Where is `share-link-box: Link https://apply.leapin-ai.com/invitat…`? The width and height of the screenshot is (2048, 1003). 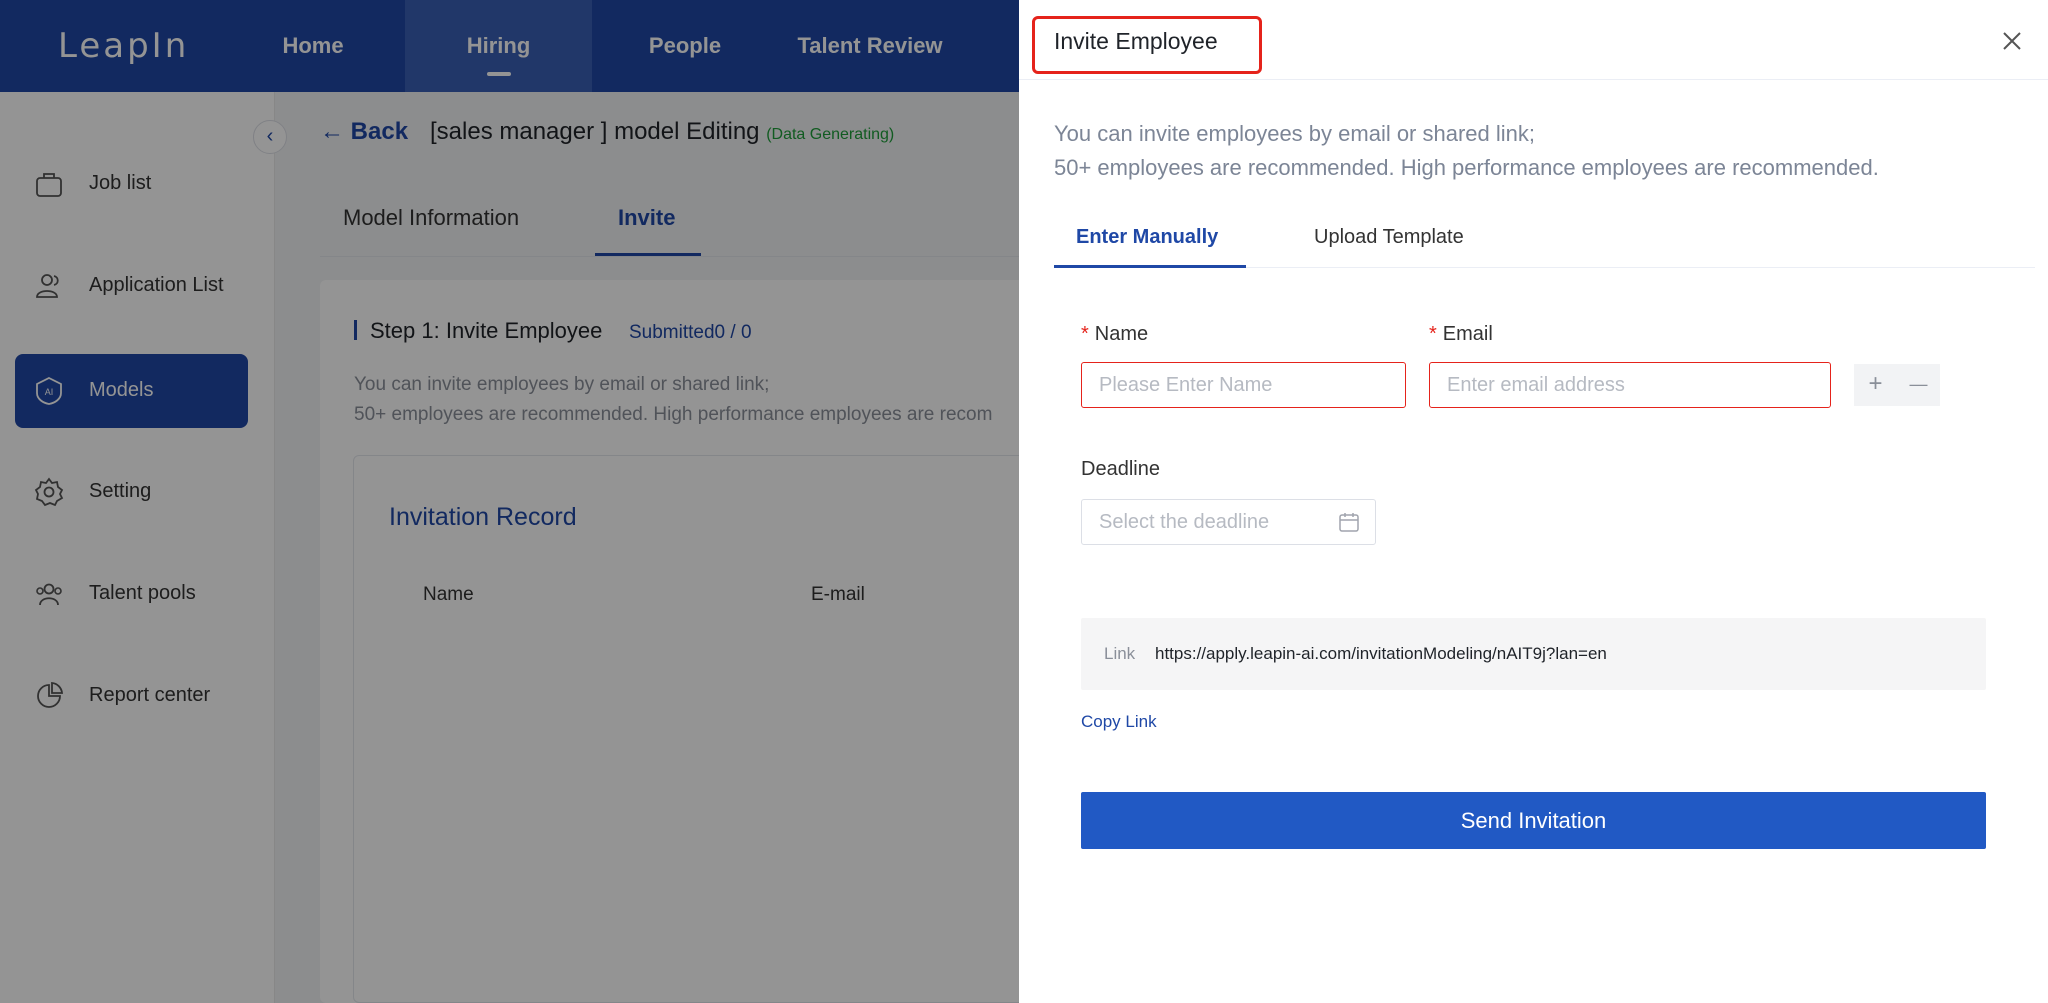 share-link-box: Link https://apply.leapin-ai.com/invitat… is located at coordinates (1533, 654).